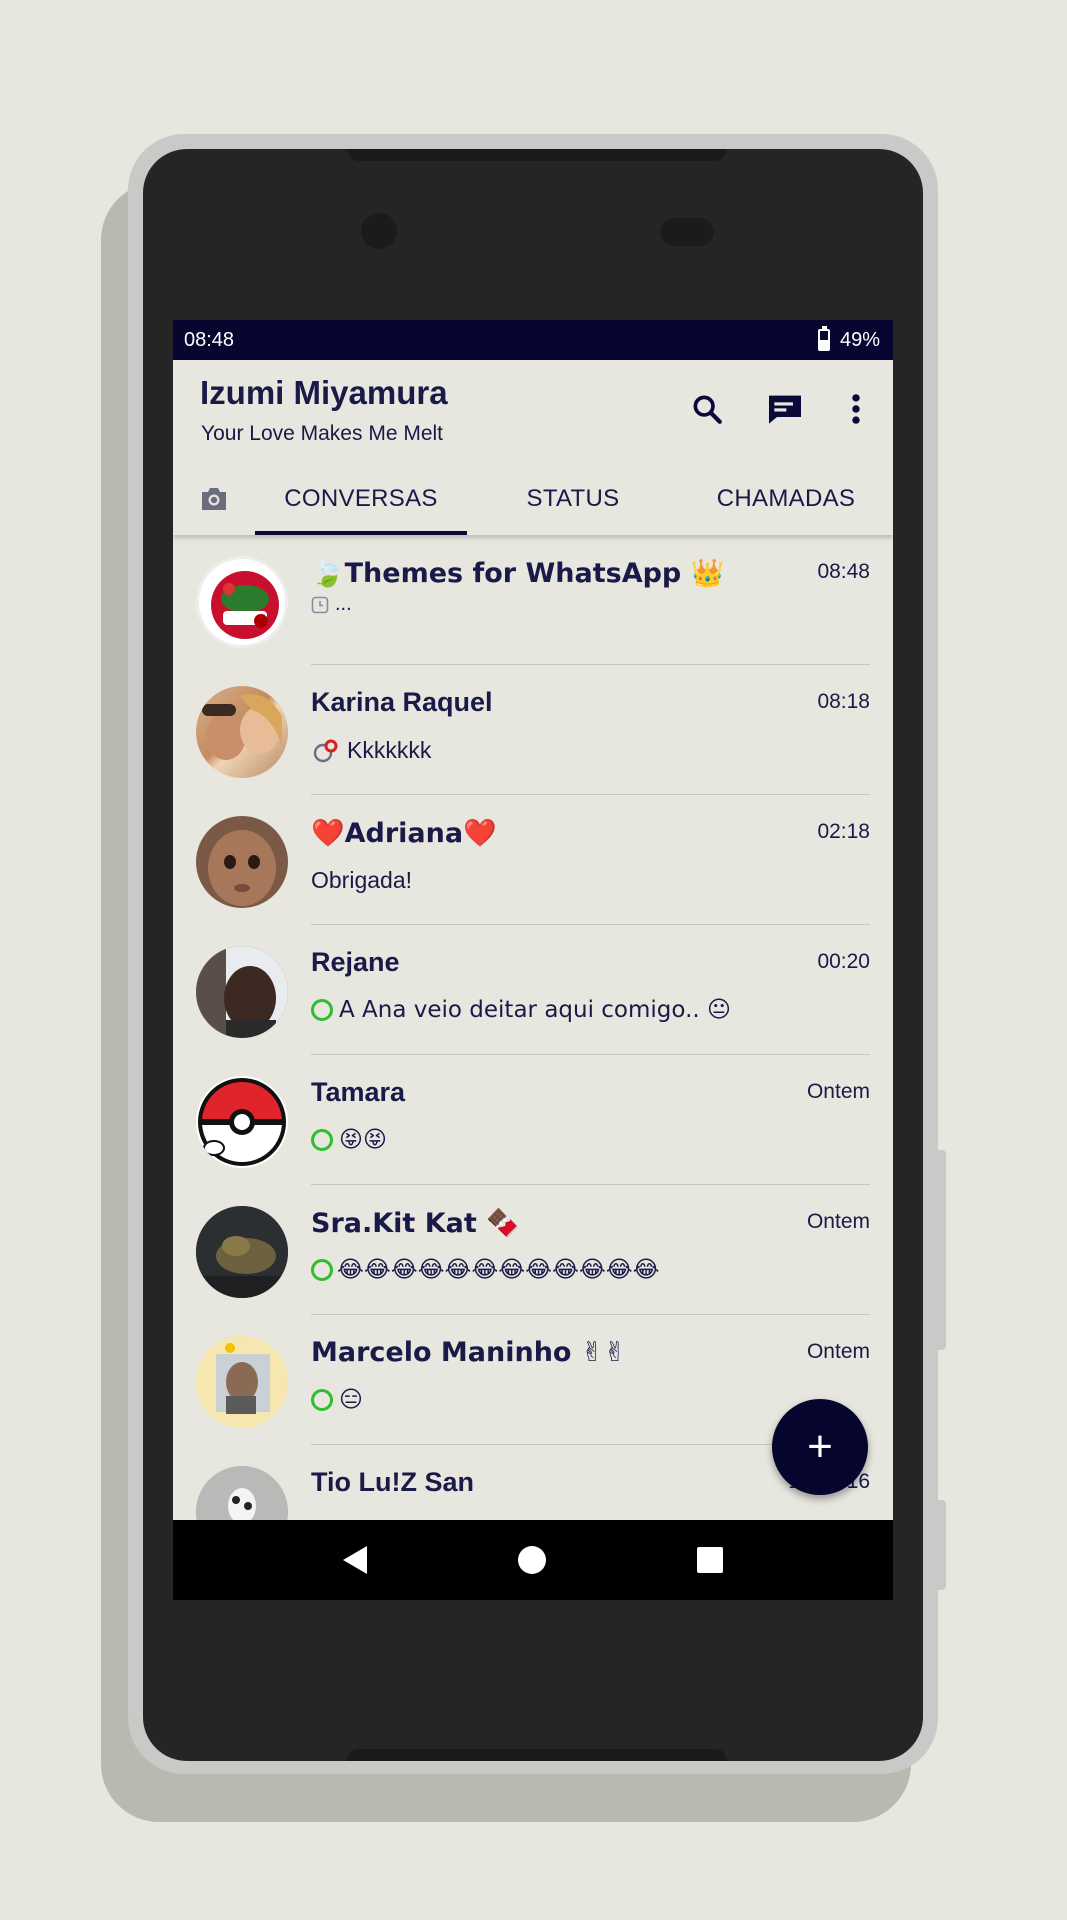  Describe the element at coordinates (533, 730) in the screenshot. I see `chat-row: Karina Raquel 08:18 Kkkkkkk` at that location.